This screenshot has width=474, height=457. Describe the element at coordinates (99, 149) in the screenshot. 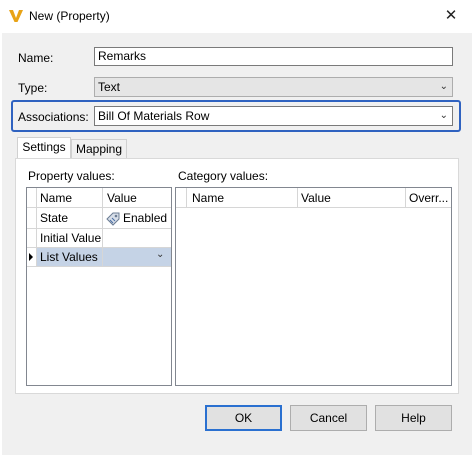

I see `tab-mapping: Mapping` at that location.